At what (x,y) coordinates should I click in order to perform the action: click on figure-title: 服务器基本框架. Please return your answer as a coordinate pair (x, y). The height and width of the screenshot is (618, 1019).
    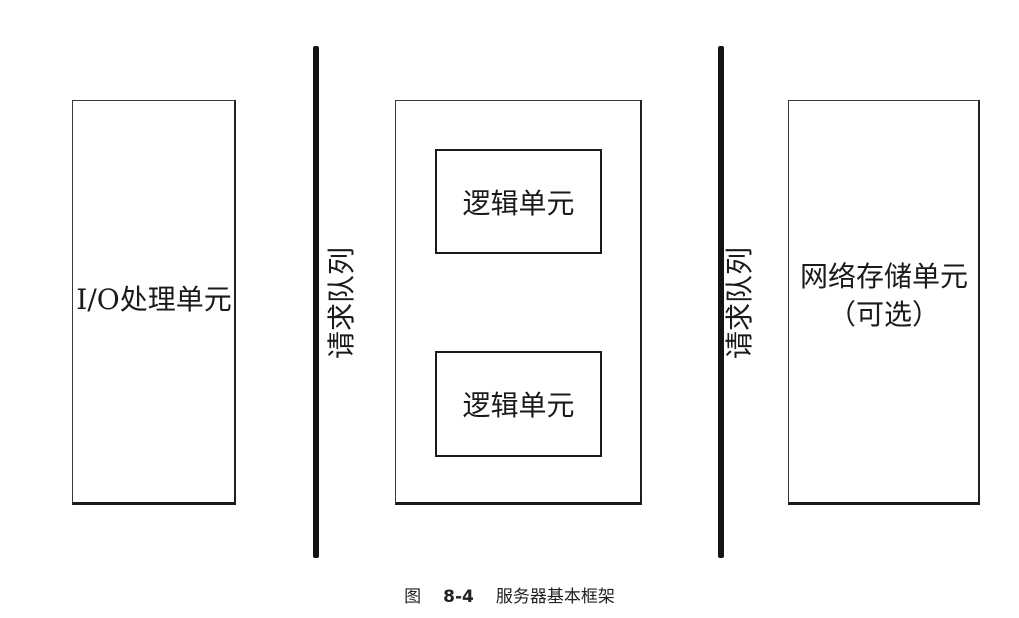
    Looking at the image, I should click on (555, 597).